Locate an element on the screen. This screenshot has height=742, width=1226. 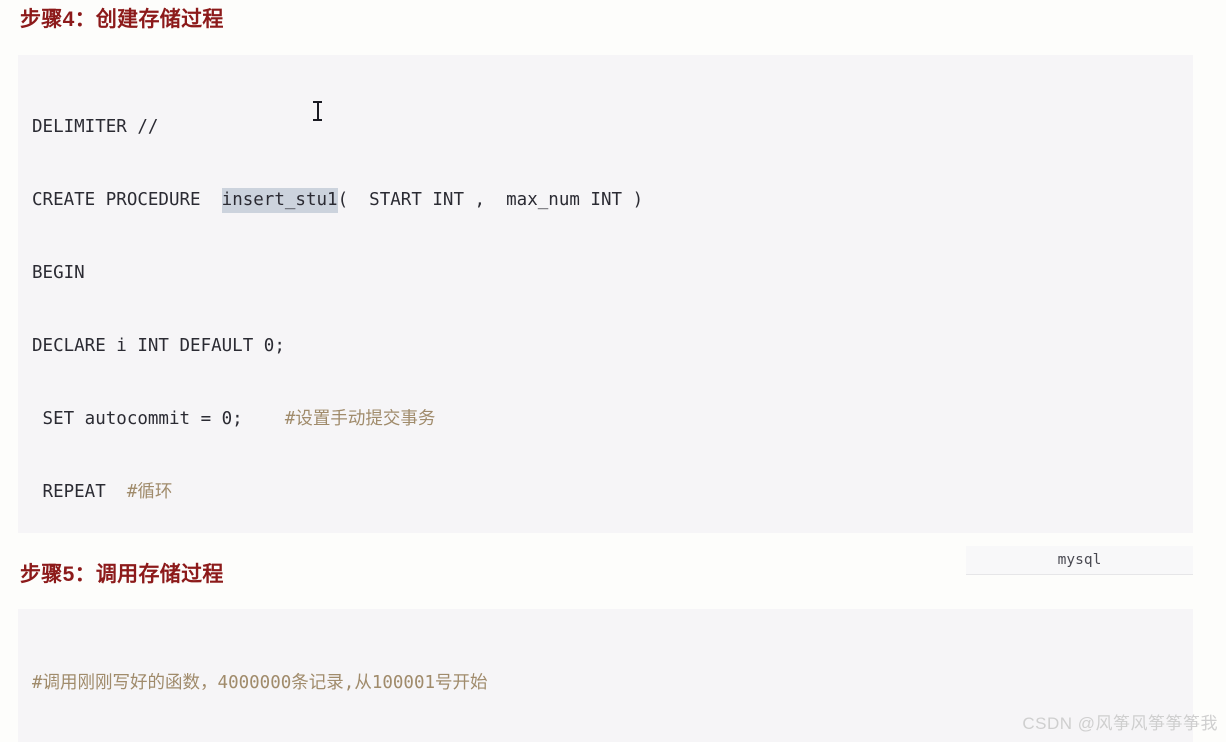
code-line-5-comment: #设置手动提交事务 is located at coordinates (360, 419).